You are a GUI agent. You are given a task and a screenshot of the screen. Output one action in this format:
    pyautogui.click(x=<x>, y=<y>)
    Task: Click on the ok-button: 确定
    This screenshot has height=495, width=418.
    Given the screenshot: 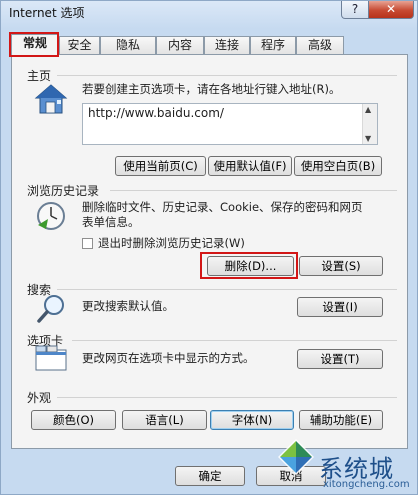 What is the action you would take?
    pyautogui.click(x=210, y=476)
    